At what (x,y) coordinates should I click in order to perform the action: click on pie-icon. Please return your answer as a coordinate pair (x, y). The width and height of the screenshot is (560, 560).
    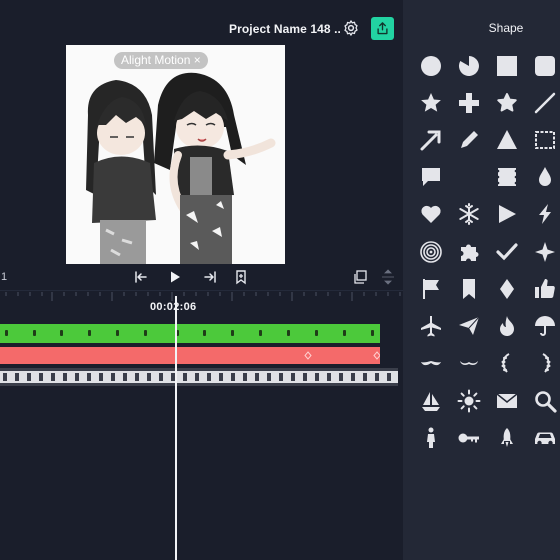
    Looking at the image, I should click on (469, 66).